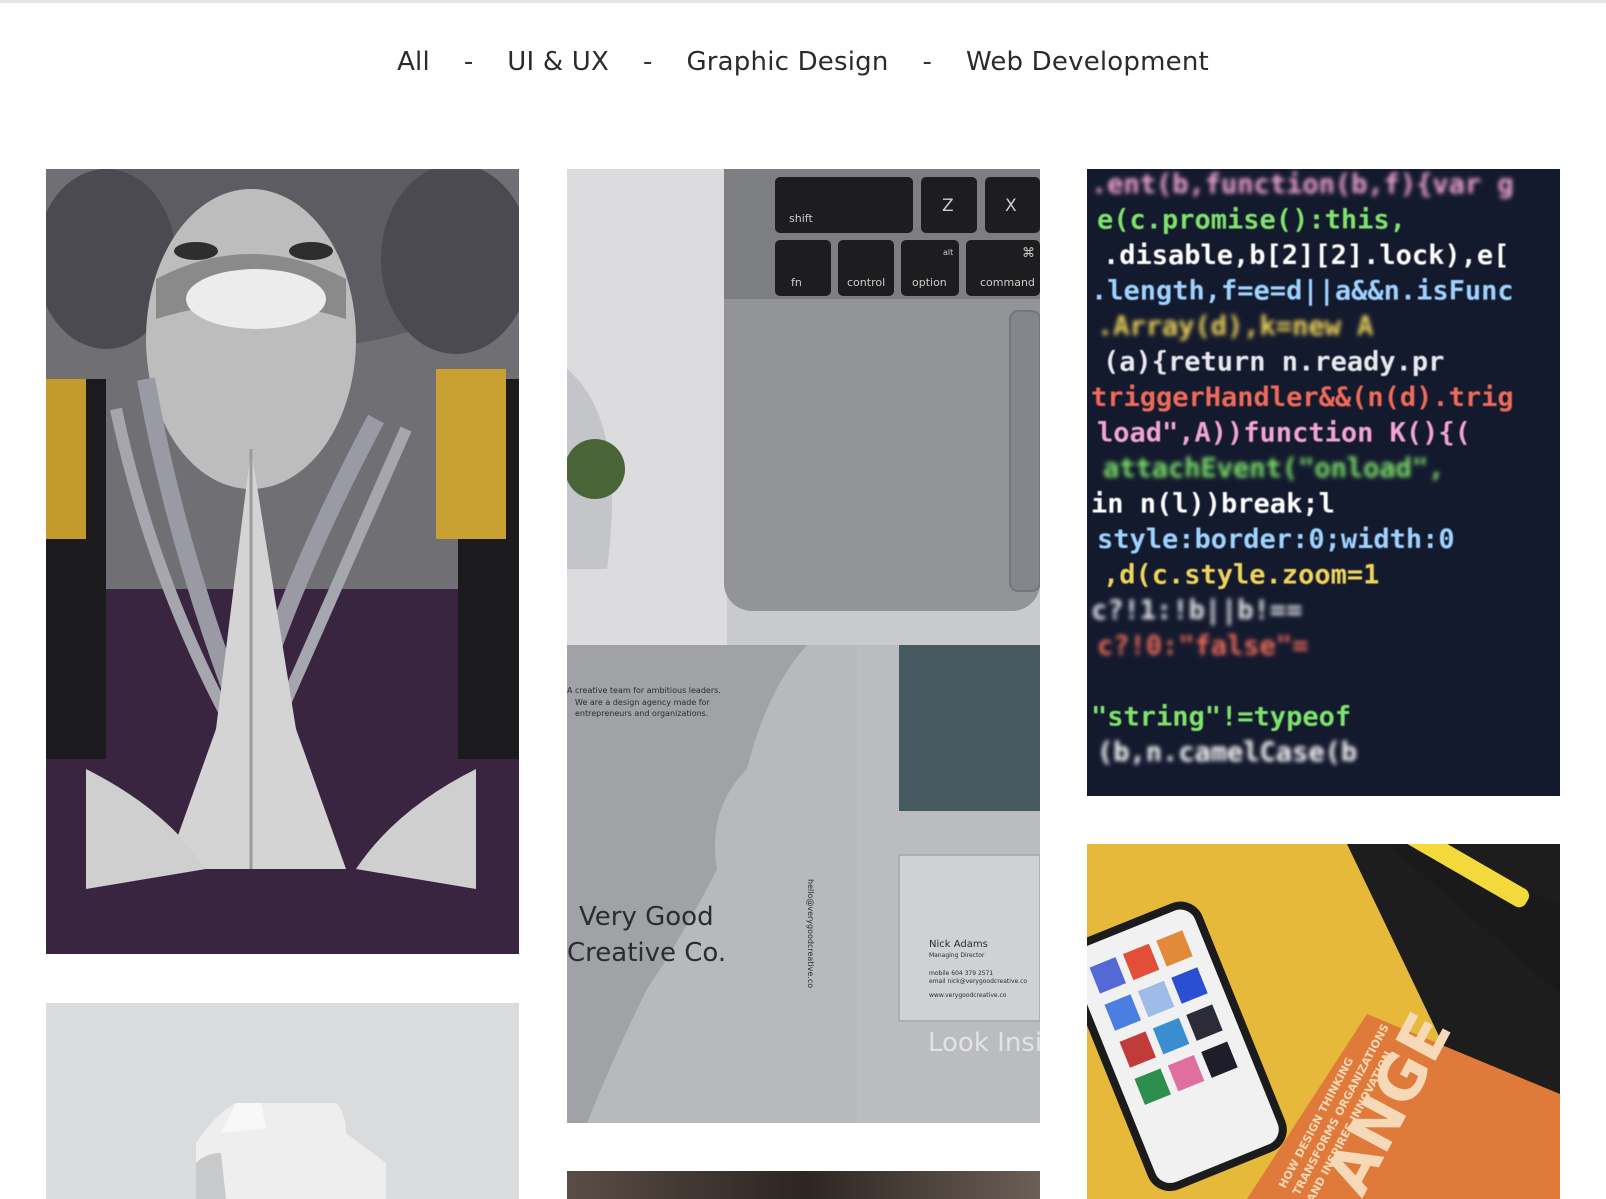  I want to click on code-line: .length,f=e=d||a&&n.isFunc, so click(1302, 291).